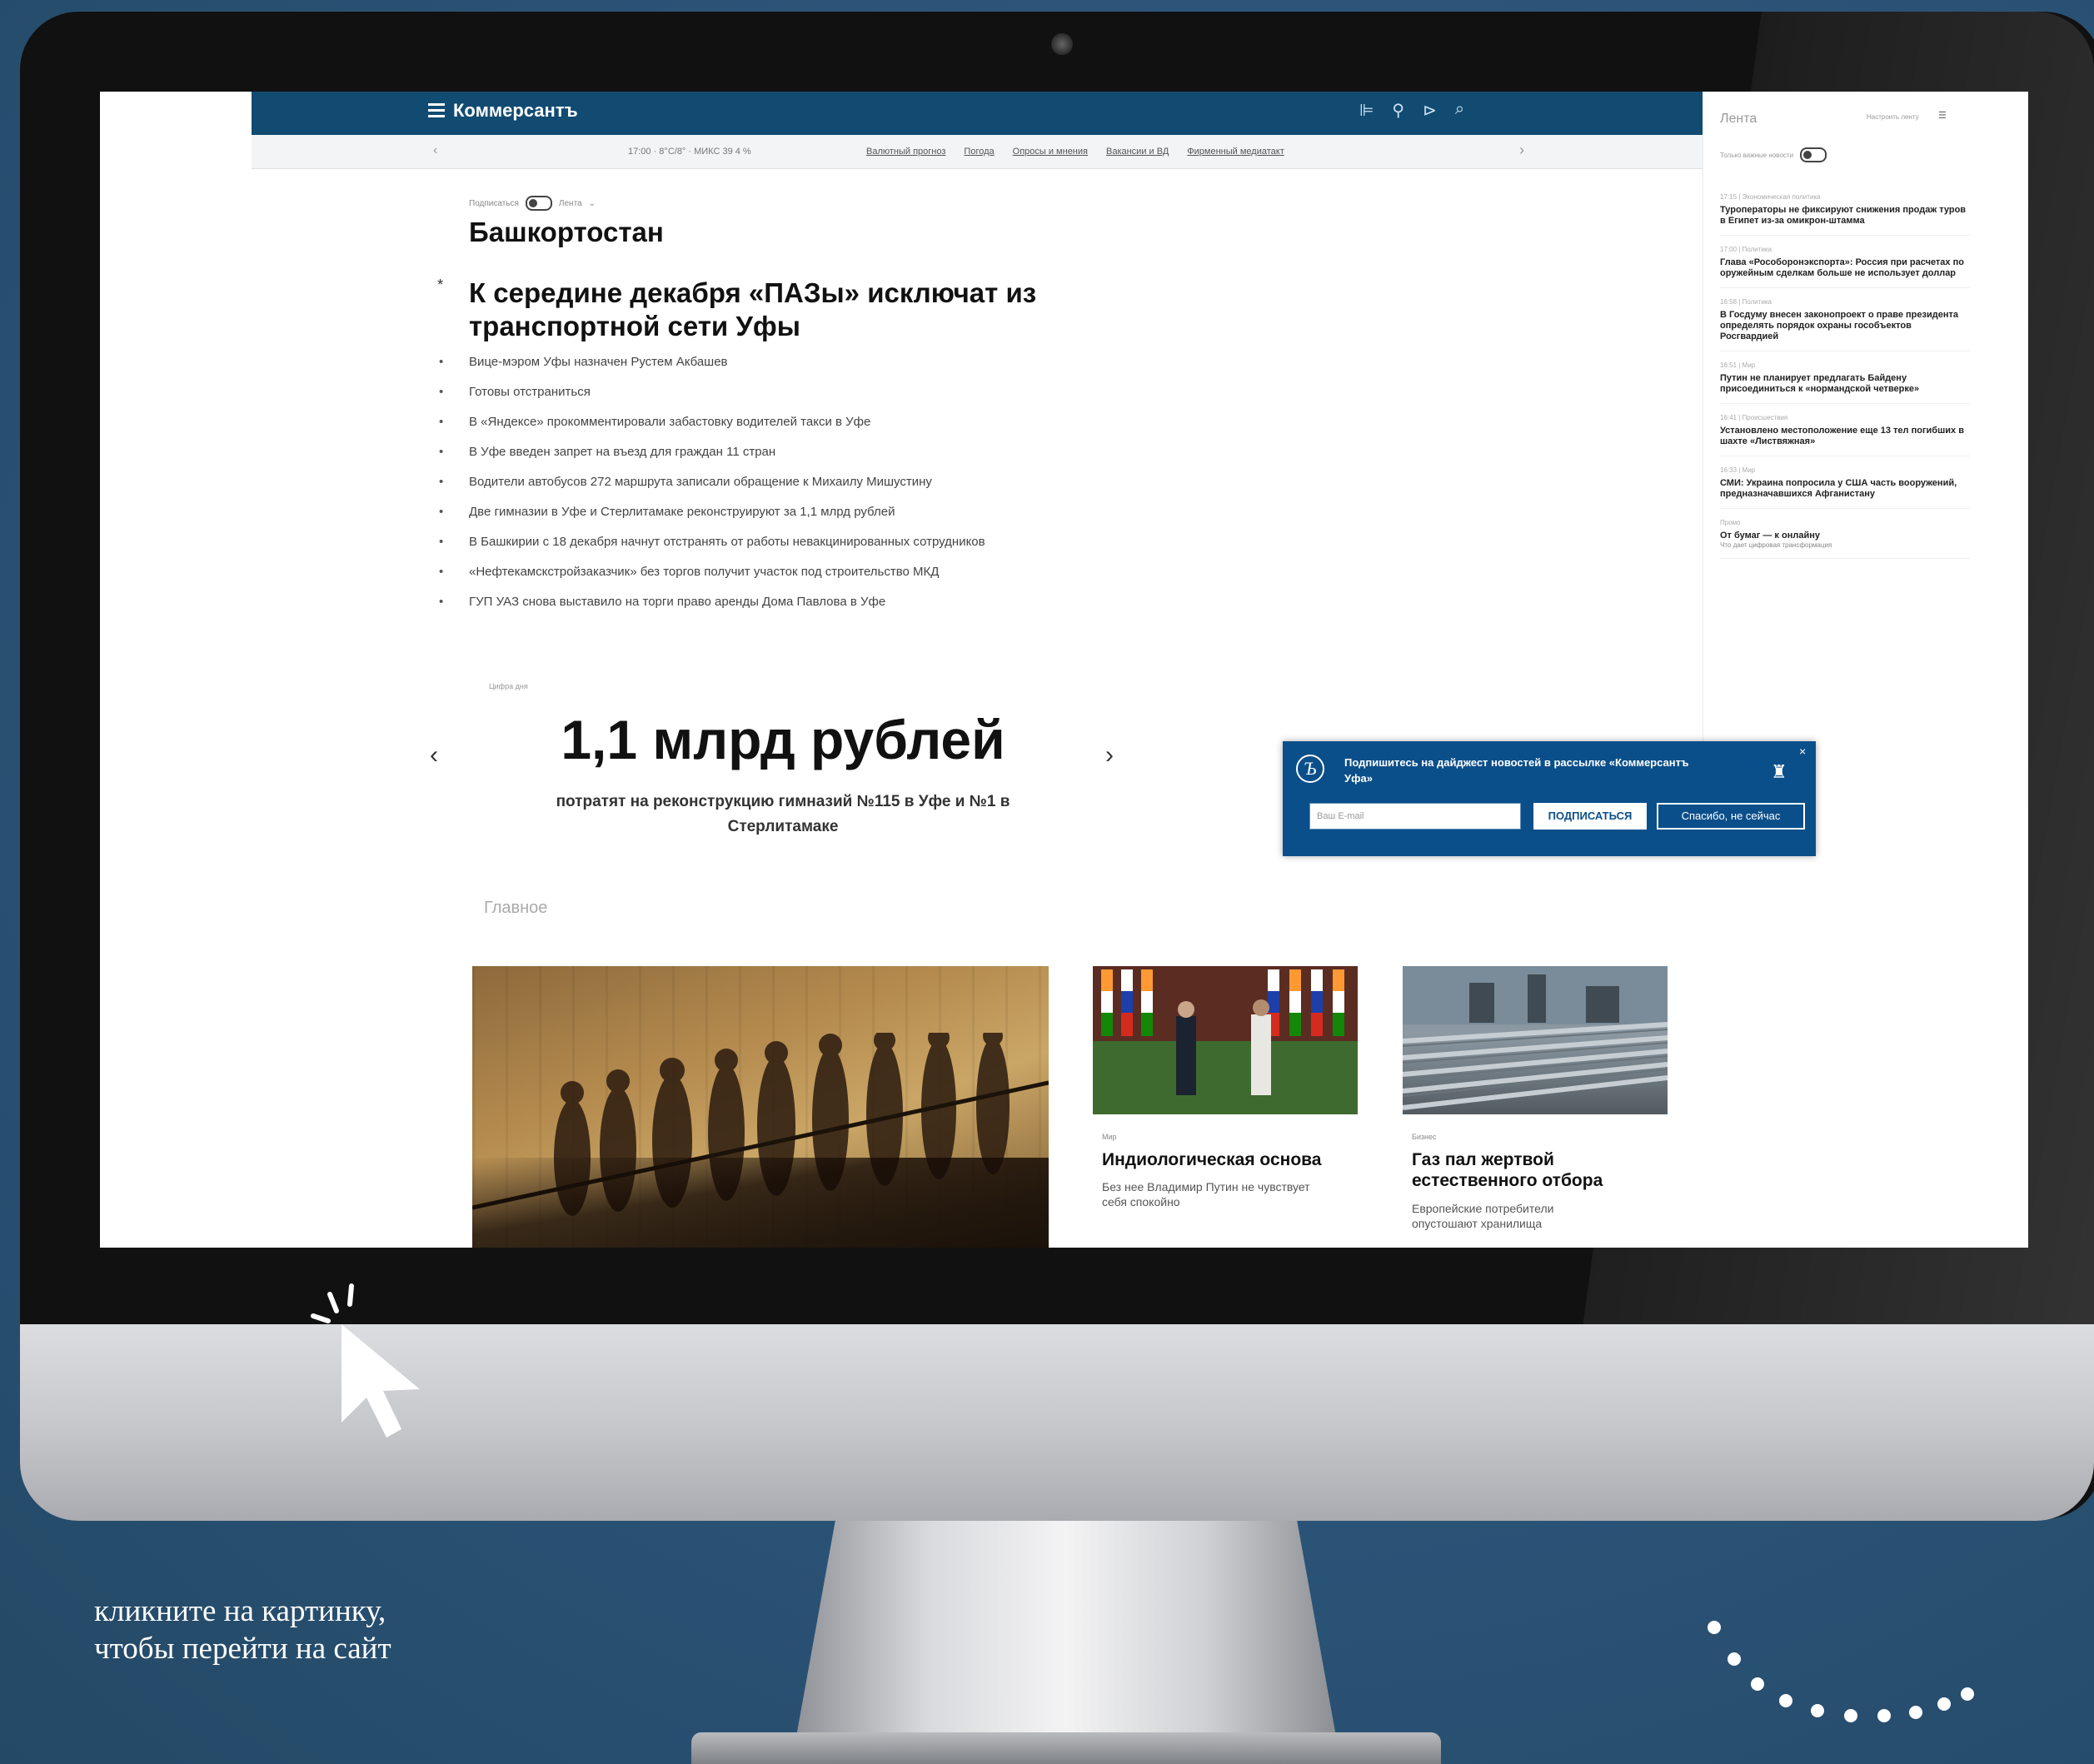 Image resolution: width=2094 pixels, height=1764 pixels. What do you see at coordinates (1738, 119) in the screenshot?
I see `feed-title: Лента` at bounding box center [1738, 119].